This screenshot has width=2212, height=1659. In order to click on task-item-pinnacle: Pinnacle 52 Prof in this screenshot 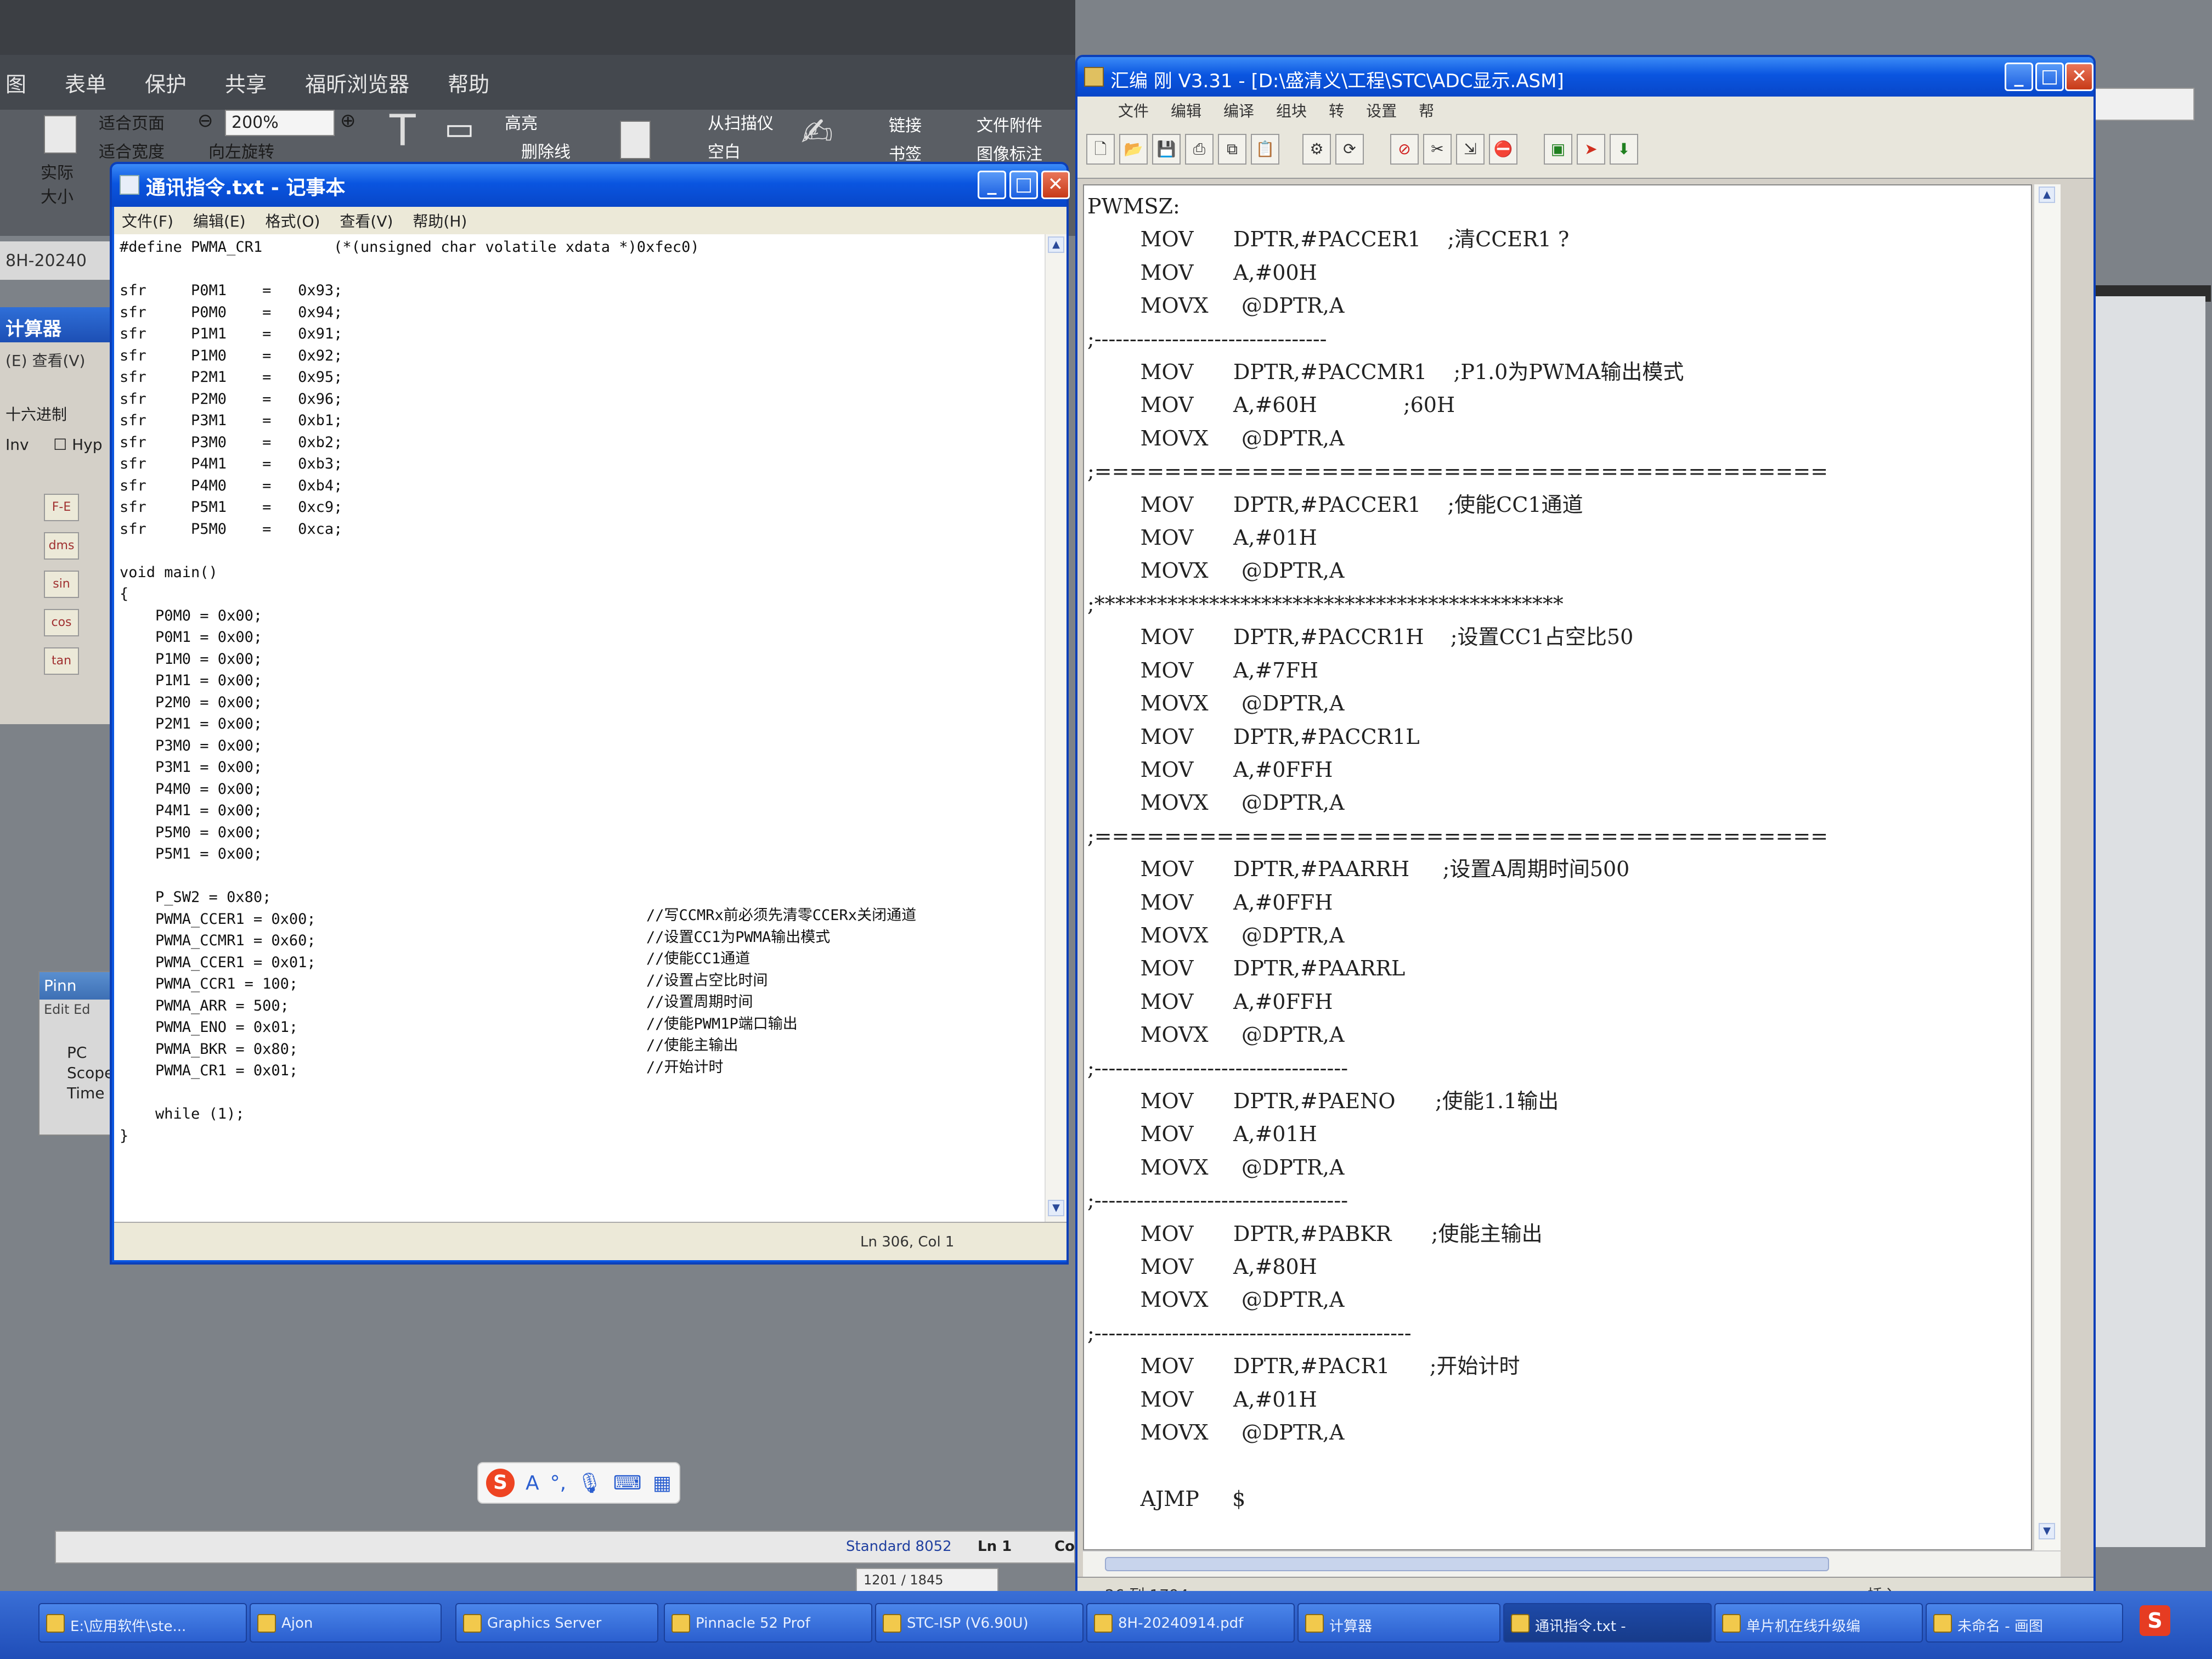, I will do `click(768, 1623)`.